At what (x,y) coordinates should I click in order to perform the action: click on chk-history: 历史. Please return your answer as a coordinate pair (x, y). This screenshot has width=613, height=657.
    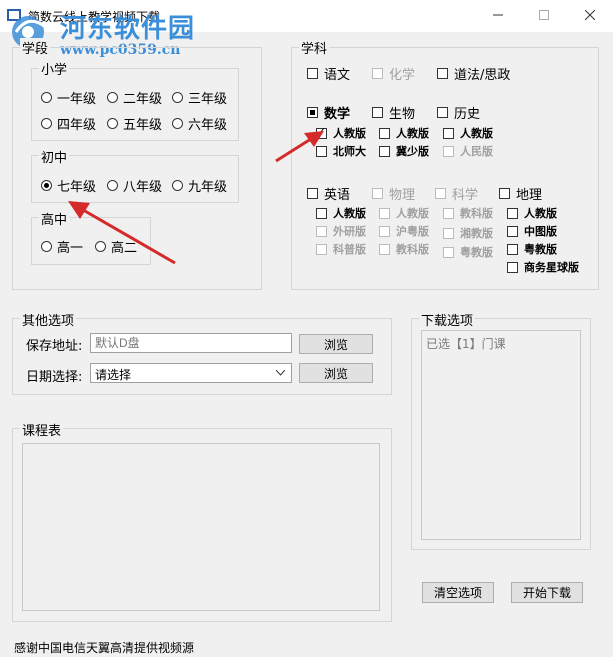
    Looking at the image, I should click on (458, 112).